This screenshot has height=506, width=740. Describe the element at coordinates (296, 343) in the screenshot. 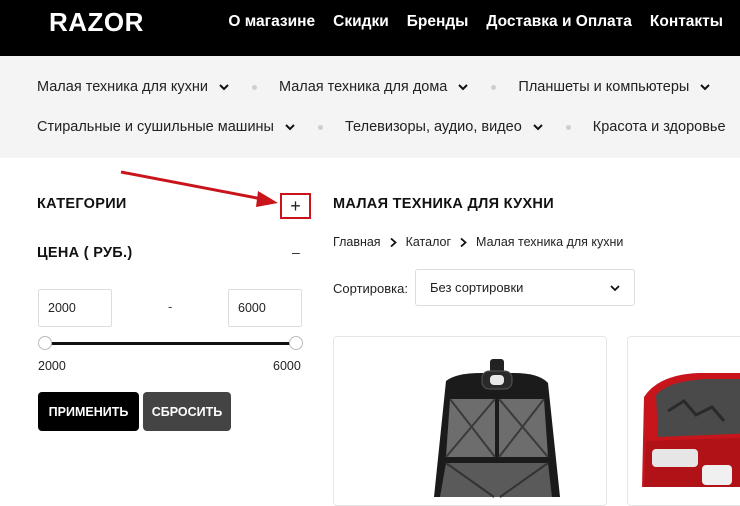

I see `price-slider-max-handle` at that location.